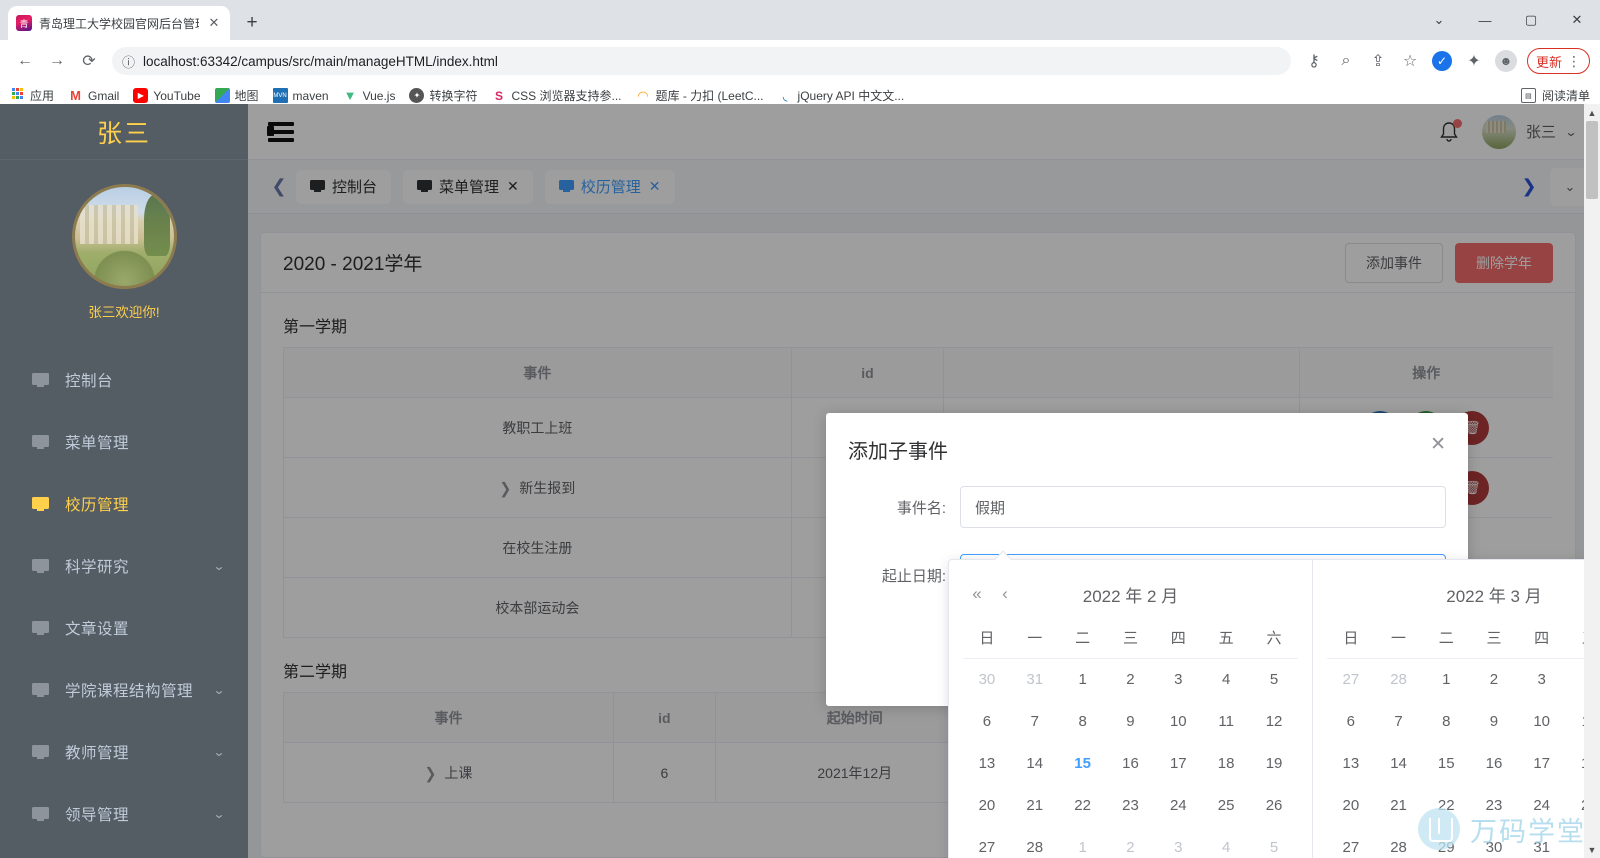 The image size is (1600, 858). Describe the element at coordinates (1274, 763) in the screenshot. I see `day-cell: 19` at that location.